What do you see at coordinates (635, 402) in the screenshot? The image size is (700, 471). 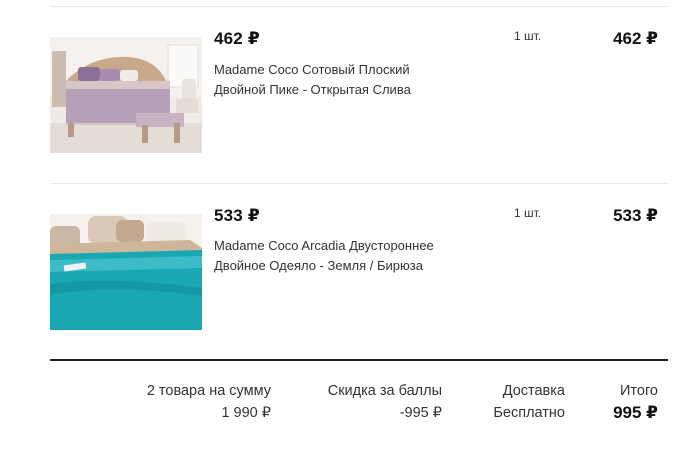 I see `summary-total: Итого 995 ₽` at bounding box center [635, 402].